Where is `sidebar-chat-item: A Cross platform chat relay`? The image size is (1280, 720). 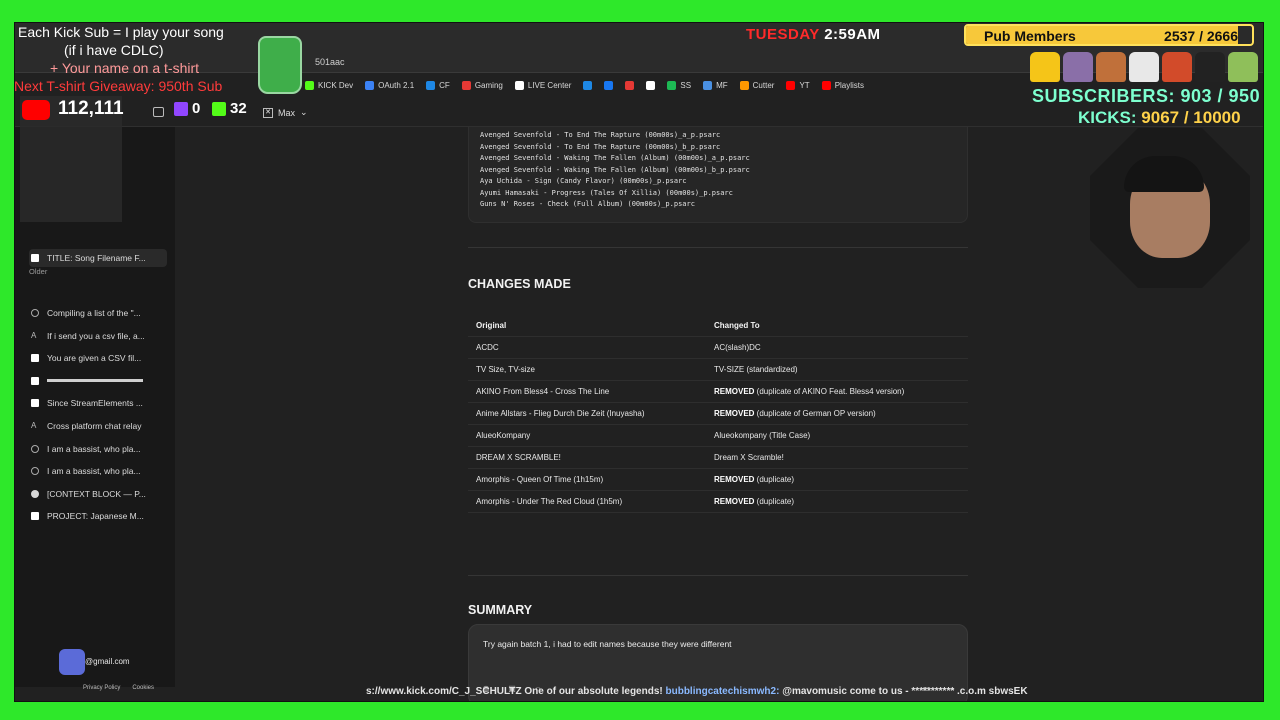
sidebar-chat-item: A Cross platform chat relay is located at coordinates (98, 426).